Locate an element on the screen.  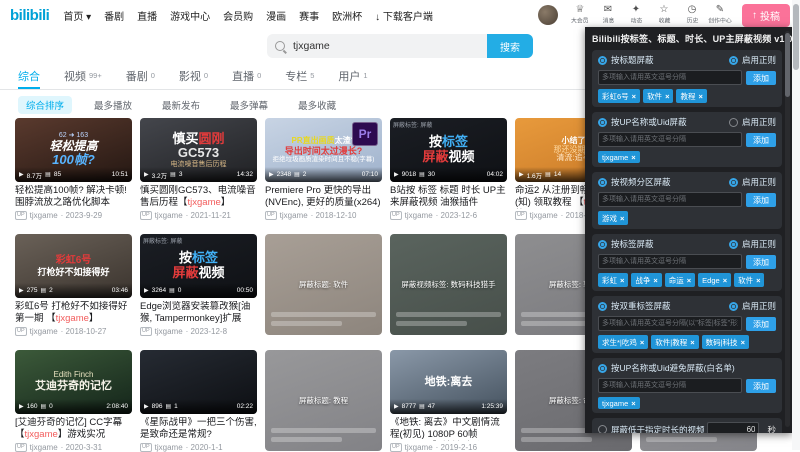
keyword-tag: Edge × is located at coordinates (715, 280).